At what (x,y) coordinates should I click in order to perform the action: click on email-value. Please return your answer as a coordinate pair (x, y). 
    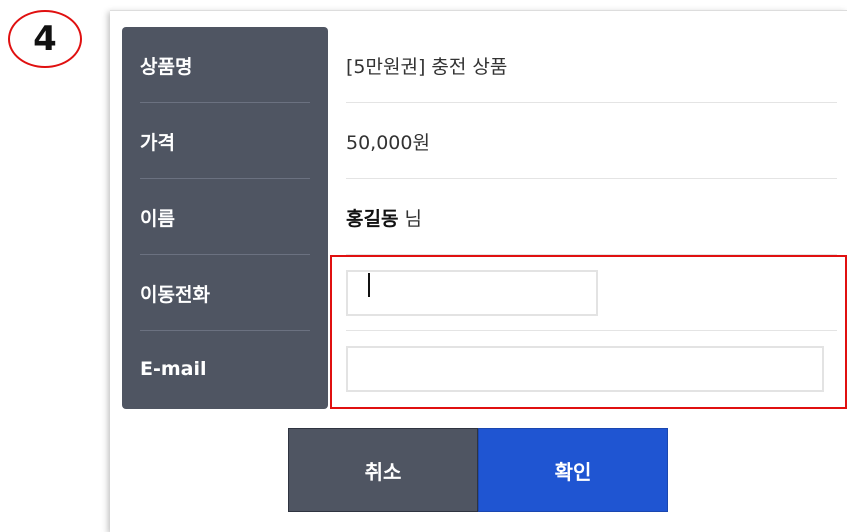
    Looking at the image, I should click on (591, 369).